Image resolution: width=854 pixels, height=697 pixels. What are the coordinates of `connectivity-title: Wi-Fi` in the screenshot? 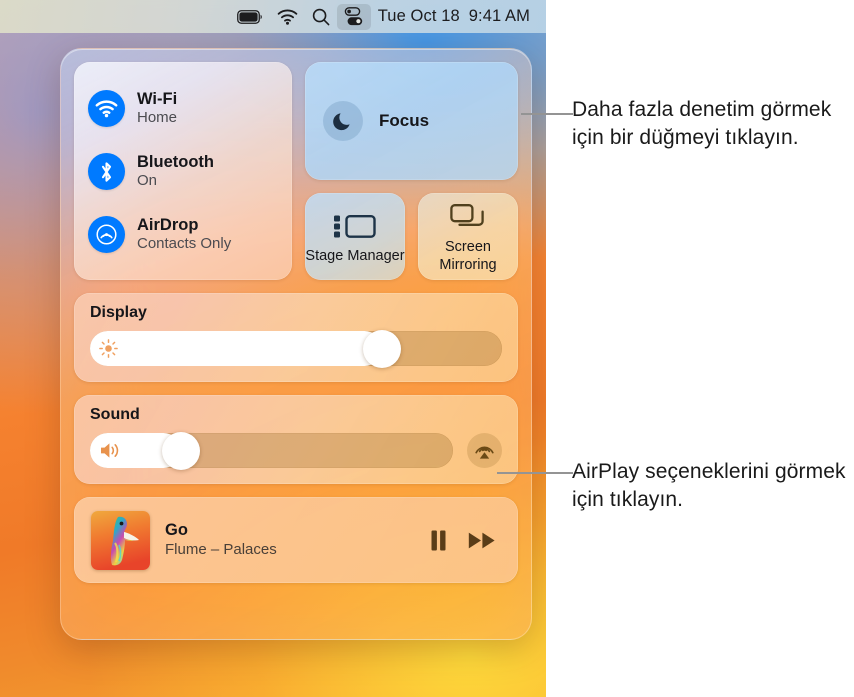 It's located at (157, 99).